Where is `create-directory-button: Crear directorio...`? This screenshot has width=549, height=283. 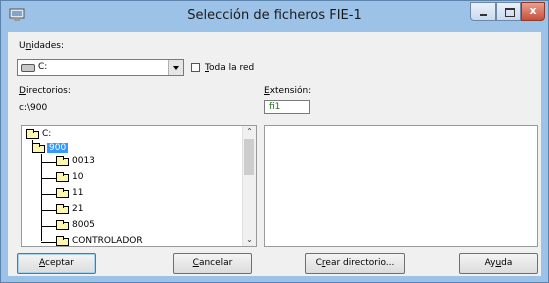
create-directory-button: Crear directorio... is located at coordinates (355, 263).